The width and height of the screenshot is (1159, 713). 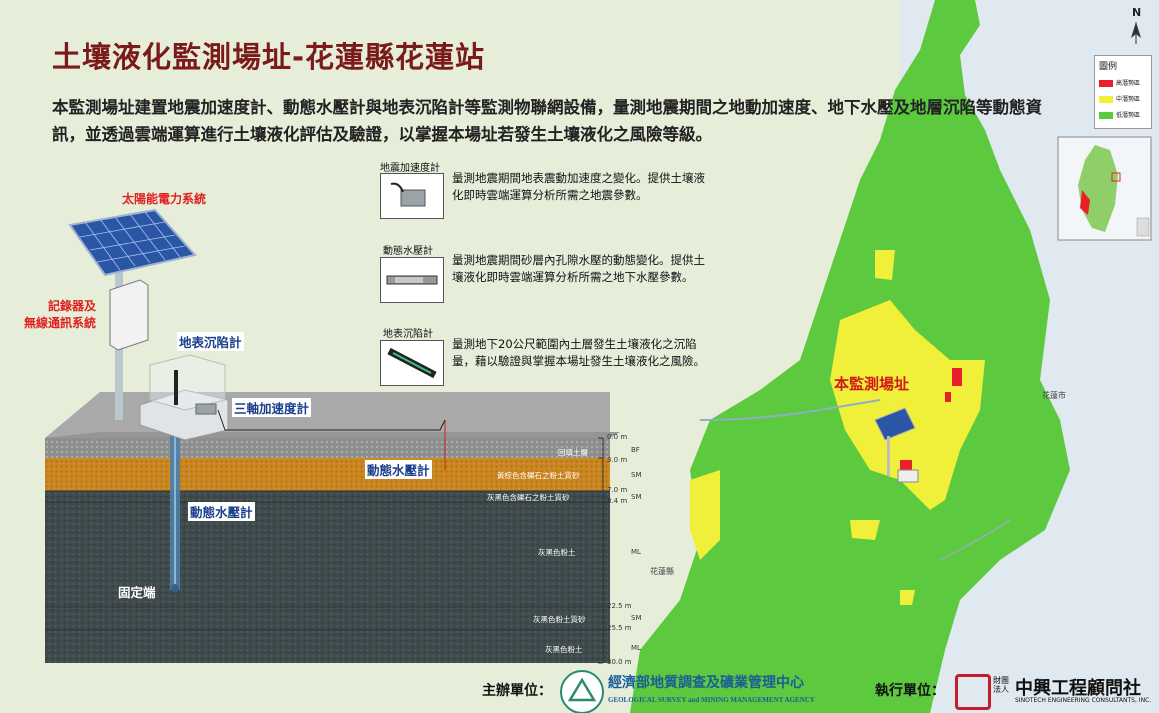 What do you see at coordinates (221, 511) in the screenshot?
I see `piezometer-lower-label: 動態水壓計` at bounding box center [221, 511].